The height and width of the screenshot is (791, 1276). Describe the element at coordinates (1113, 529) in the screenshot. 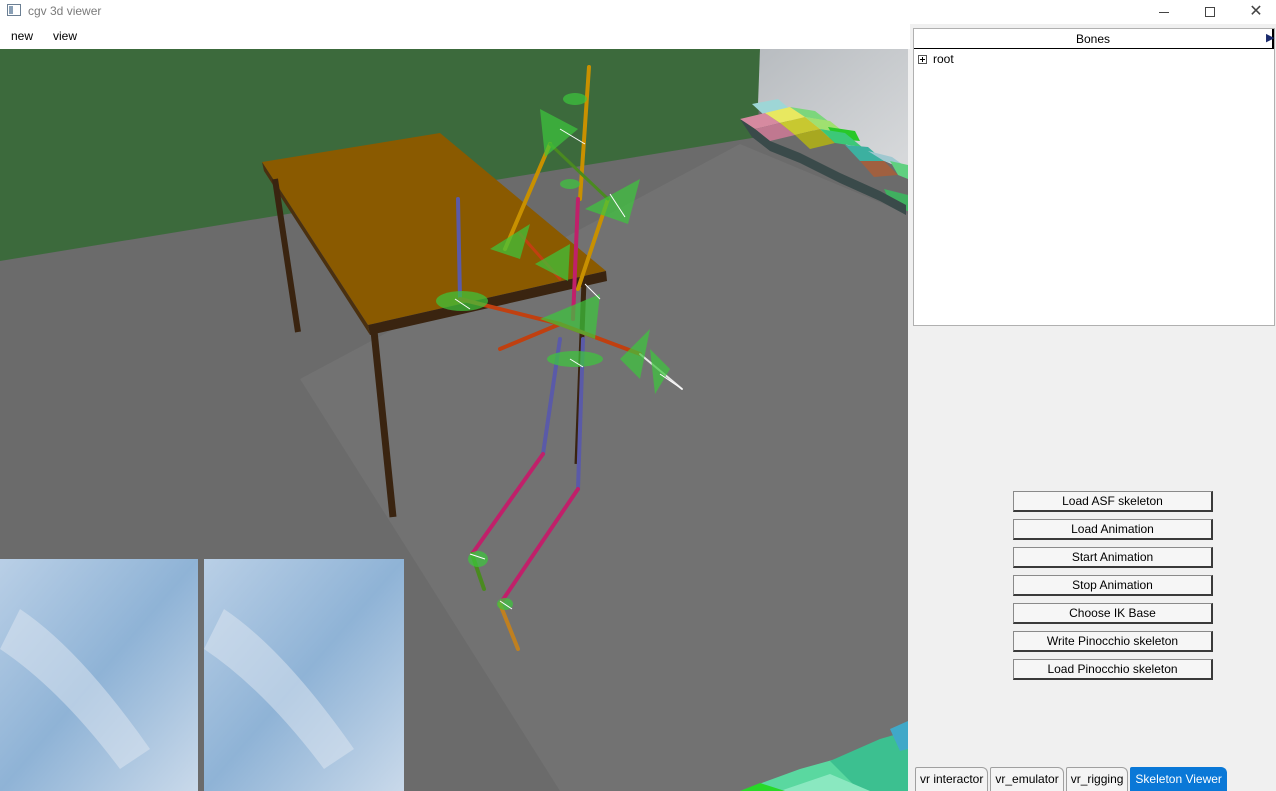

I see `load-animation-button: Load Animation` at that location.